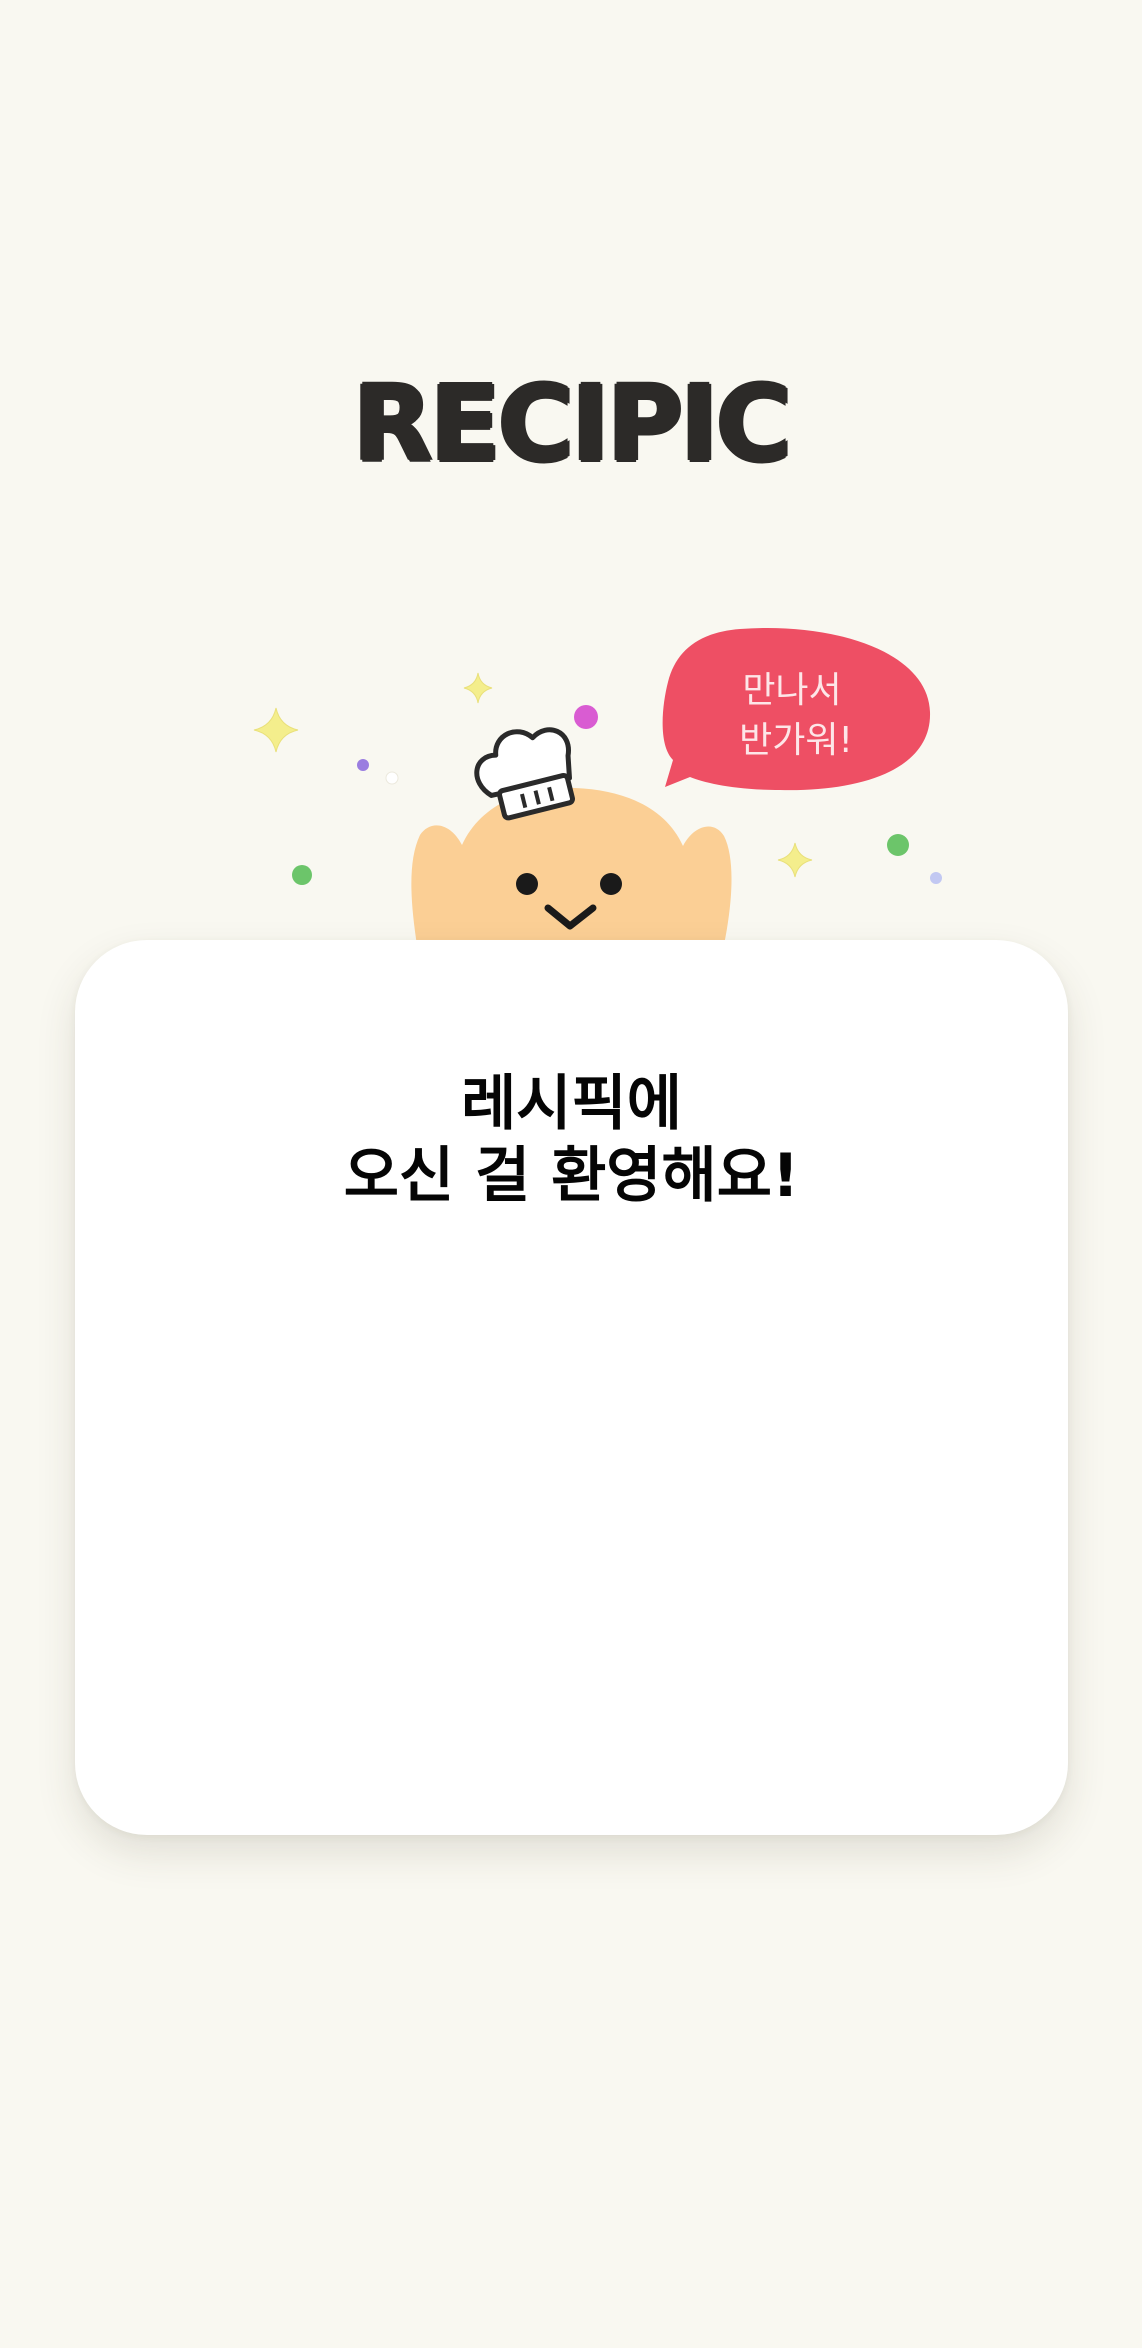 This screenshot has height=2348, width=1142. I want to click on welcome-line1: 레시픽에, so click(571, 1104).